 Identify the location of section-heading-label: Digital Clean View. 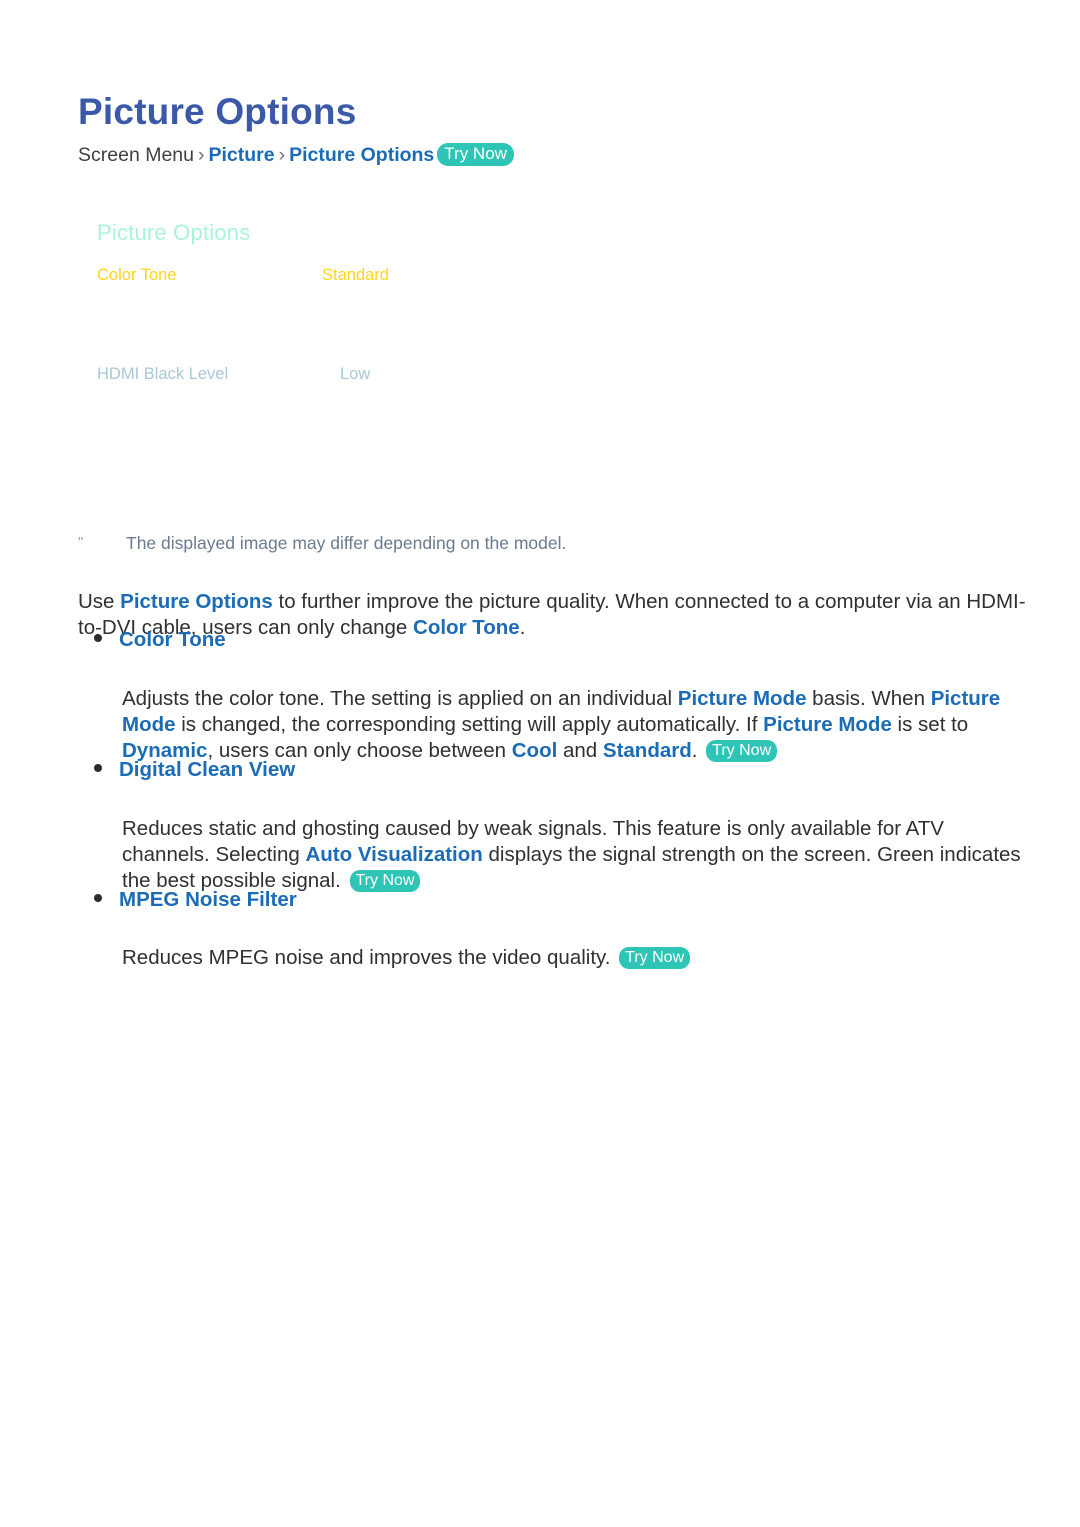
(207, 769).